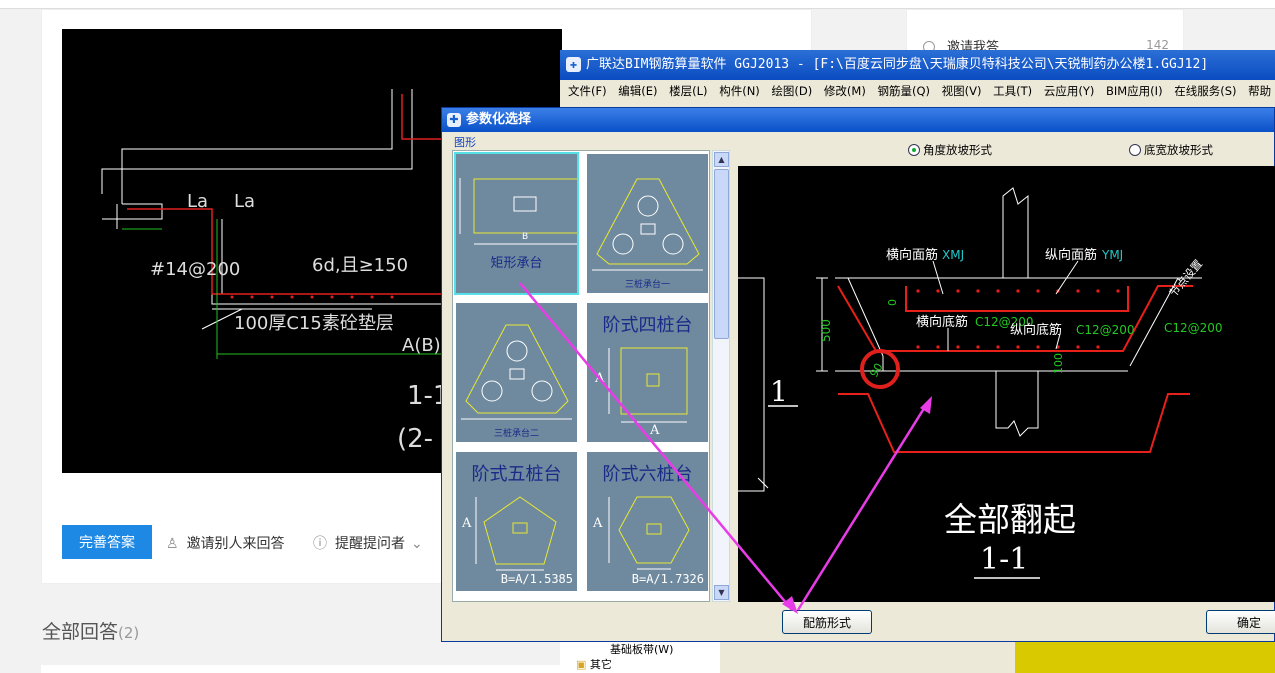 The height and width of the screenshot is (673, 1275). Describe the element at coordinates (1010, 519) in the screenshot. I see `preview-caption: 全部翻起` at that location.